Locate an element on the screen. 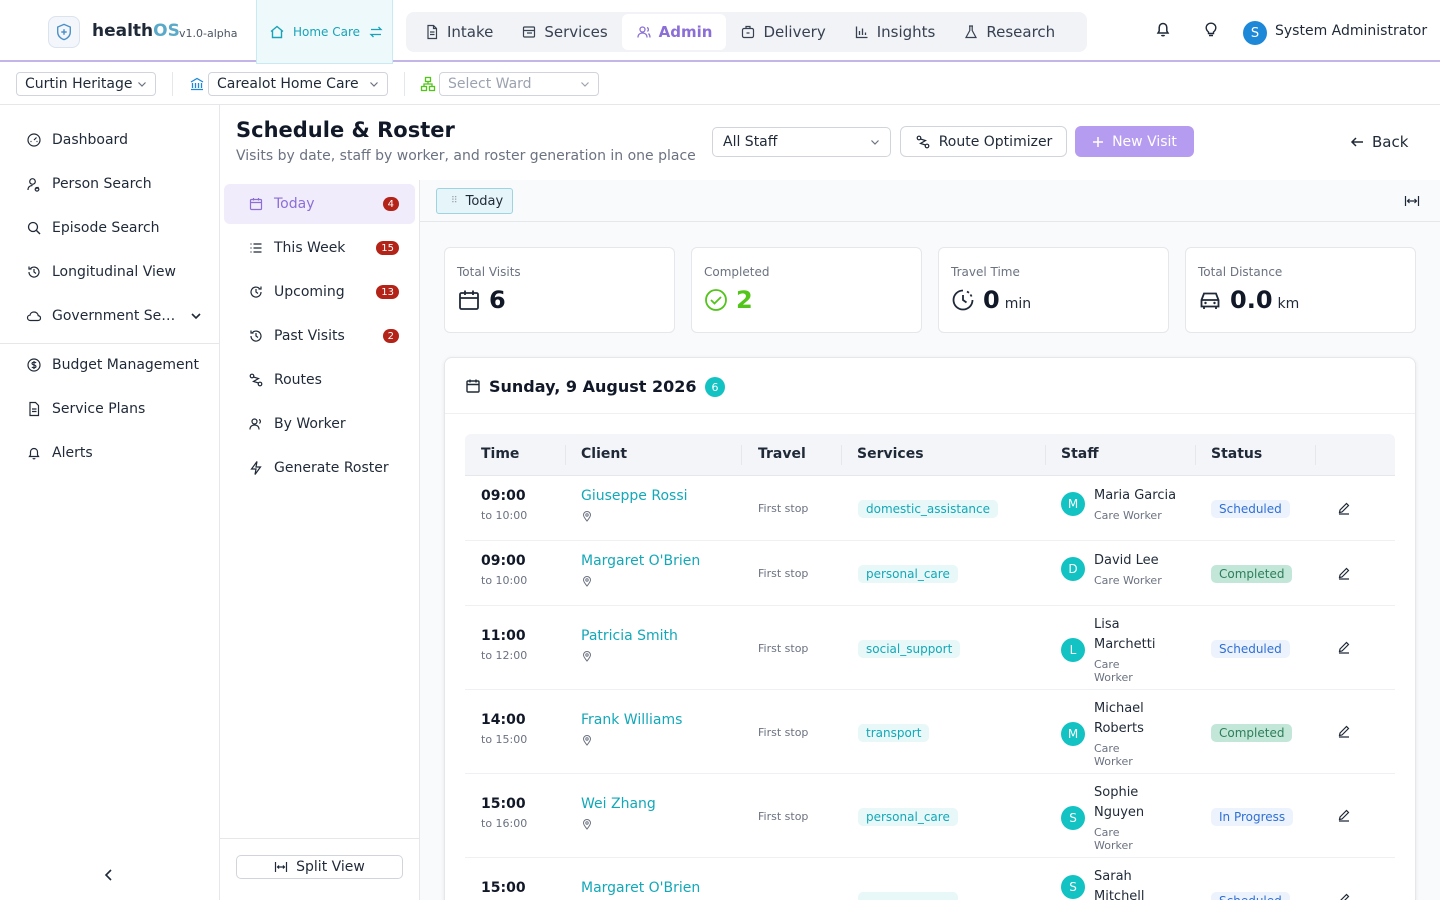 The width and height of the screenshot is (1440, 900). sidebar-item-dashboard: Dashboard is located at coordinates (116, 140).